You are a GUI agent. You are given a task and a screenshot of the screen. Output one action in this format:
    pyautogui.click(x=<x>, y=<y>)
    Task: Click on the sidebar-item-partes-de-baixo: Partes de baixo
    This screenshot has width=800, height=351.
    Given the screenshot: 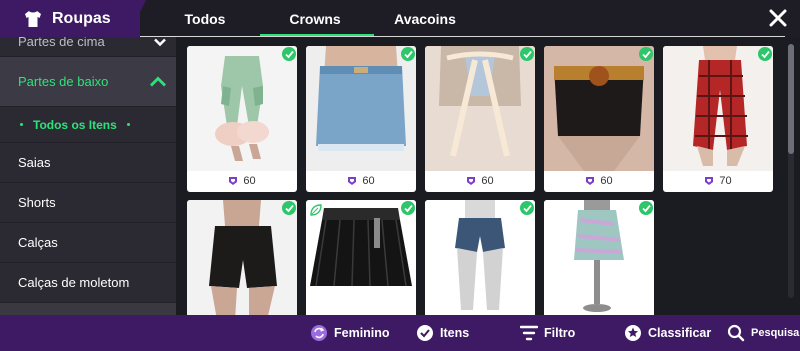 What is the action you would take?
    pyautogui.click(x=88, y=82)
    